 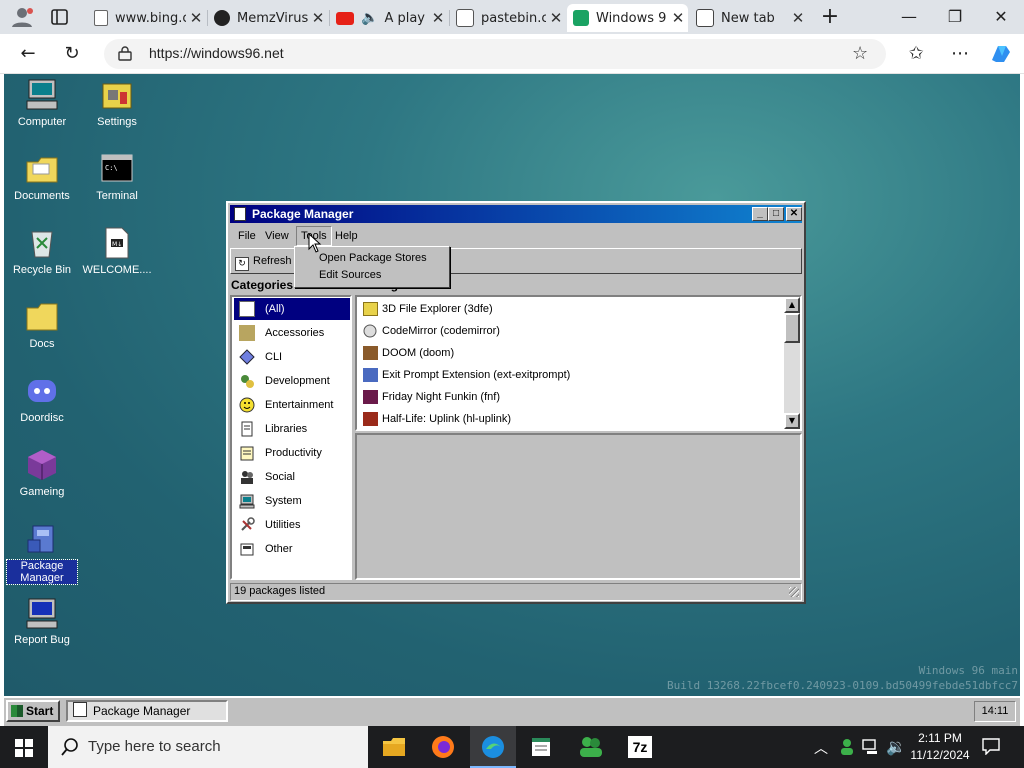 What do you see at coordinates (860, 53) in the screenshot?
I see `favorite-star-icon: ☆` at bounding box center [860, 53].